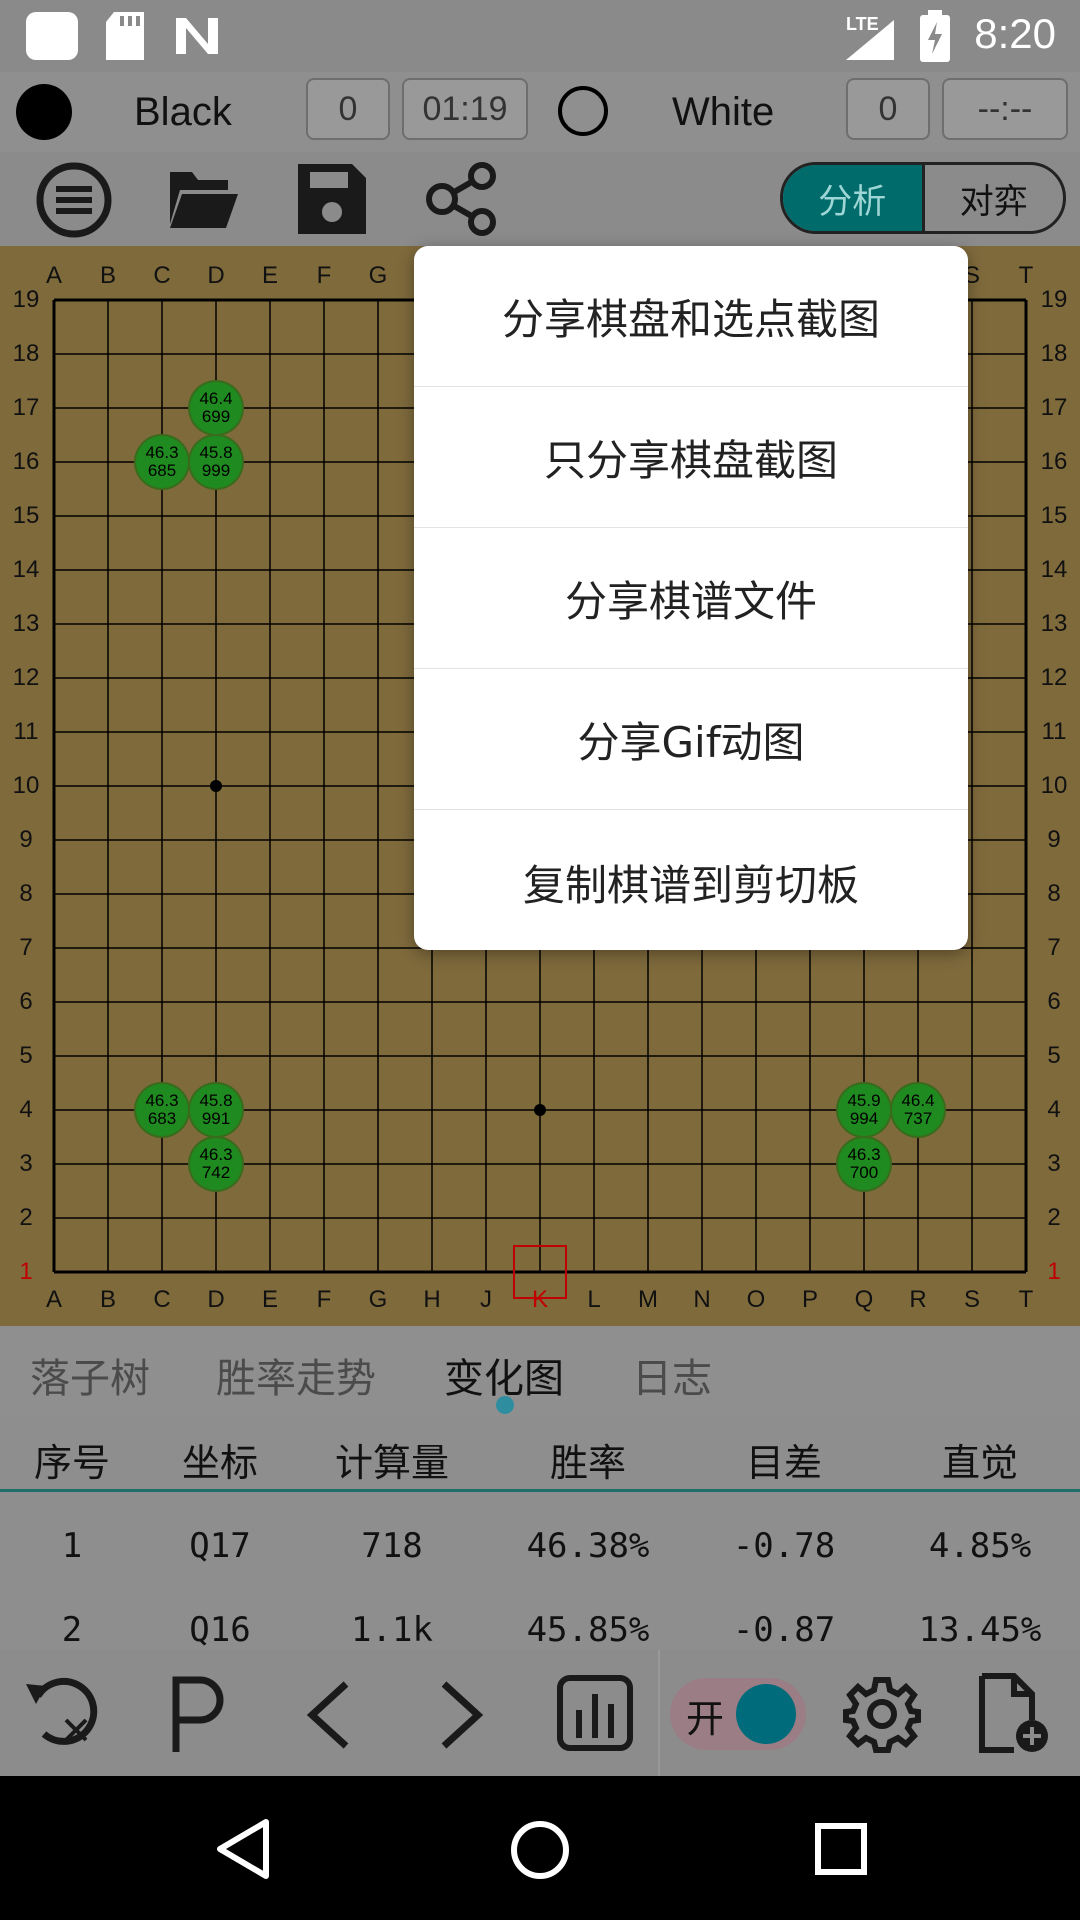  Describe the element at coordinates (691, 316) in the screenshot. I see `share-board-and-candidates-item: 分享棋盘和选点截图` at that location.